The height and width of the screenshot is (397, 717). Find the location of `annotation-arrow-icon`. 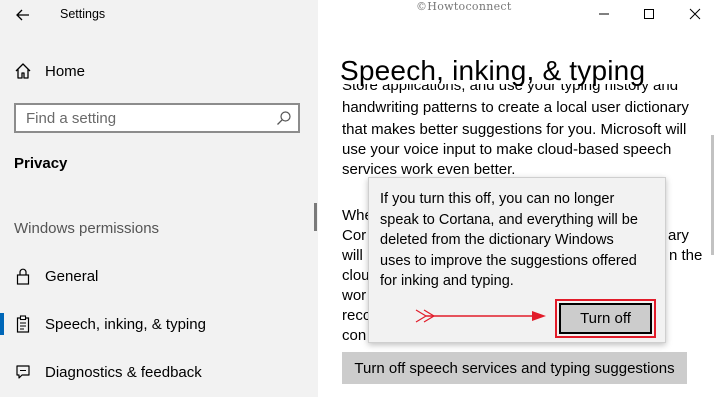

annotation-arrow-icon is located at coordinates (480, 316).